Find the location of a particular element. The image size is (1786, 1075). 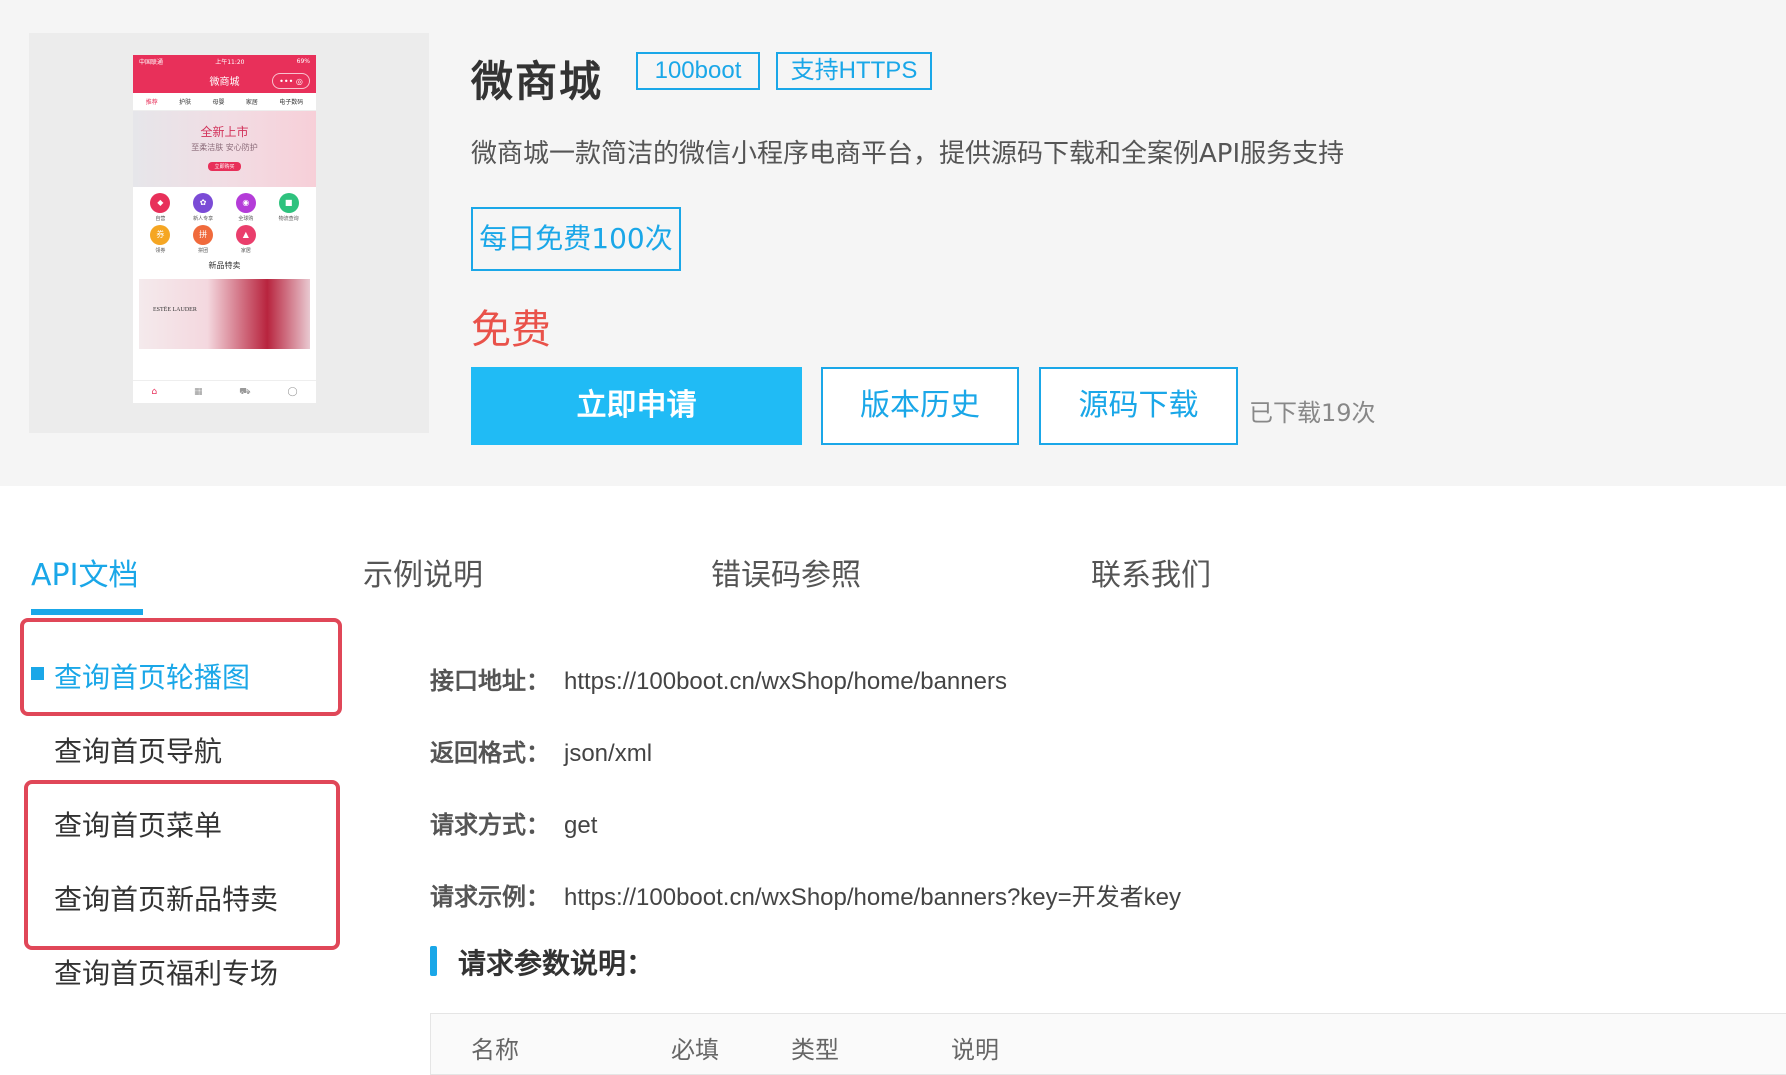

battery-text: 69% is located at coordinates (303, 61).